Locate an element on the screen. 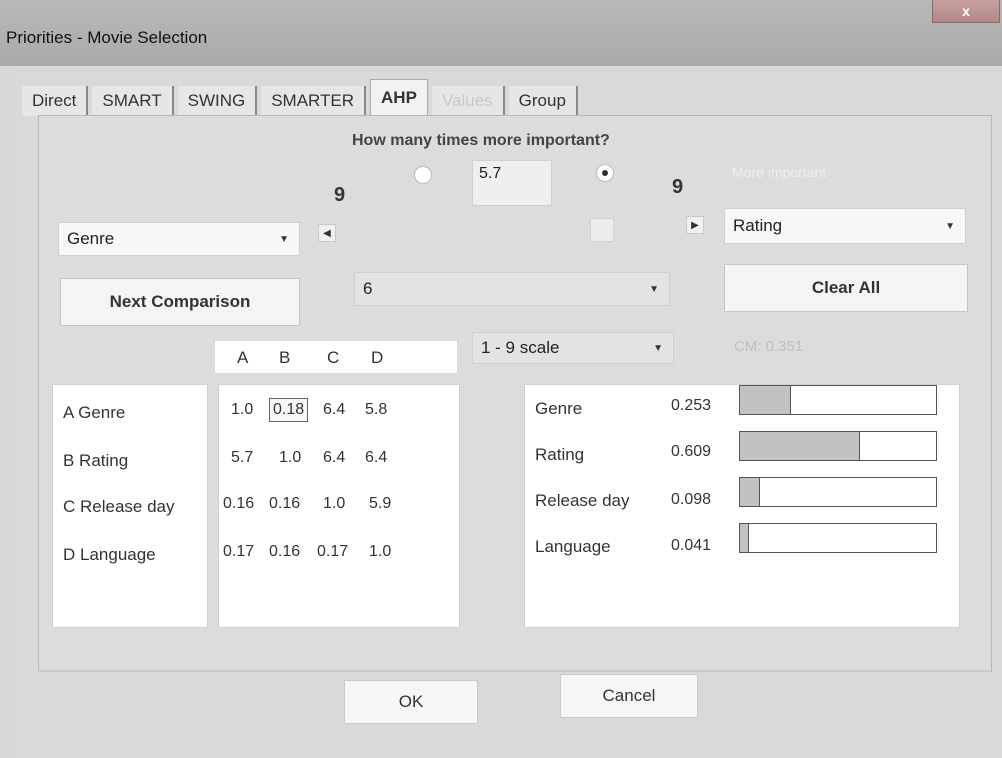 The image size is (1002, 758). scale-select-value: 1 - 9 scale is located at coordinates (520, 347).